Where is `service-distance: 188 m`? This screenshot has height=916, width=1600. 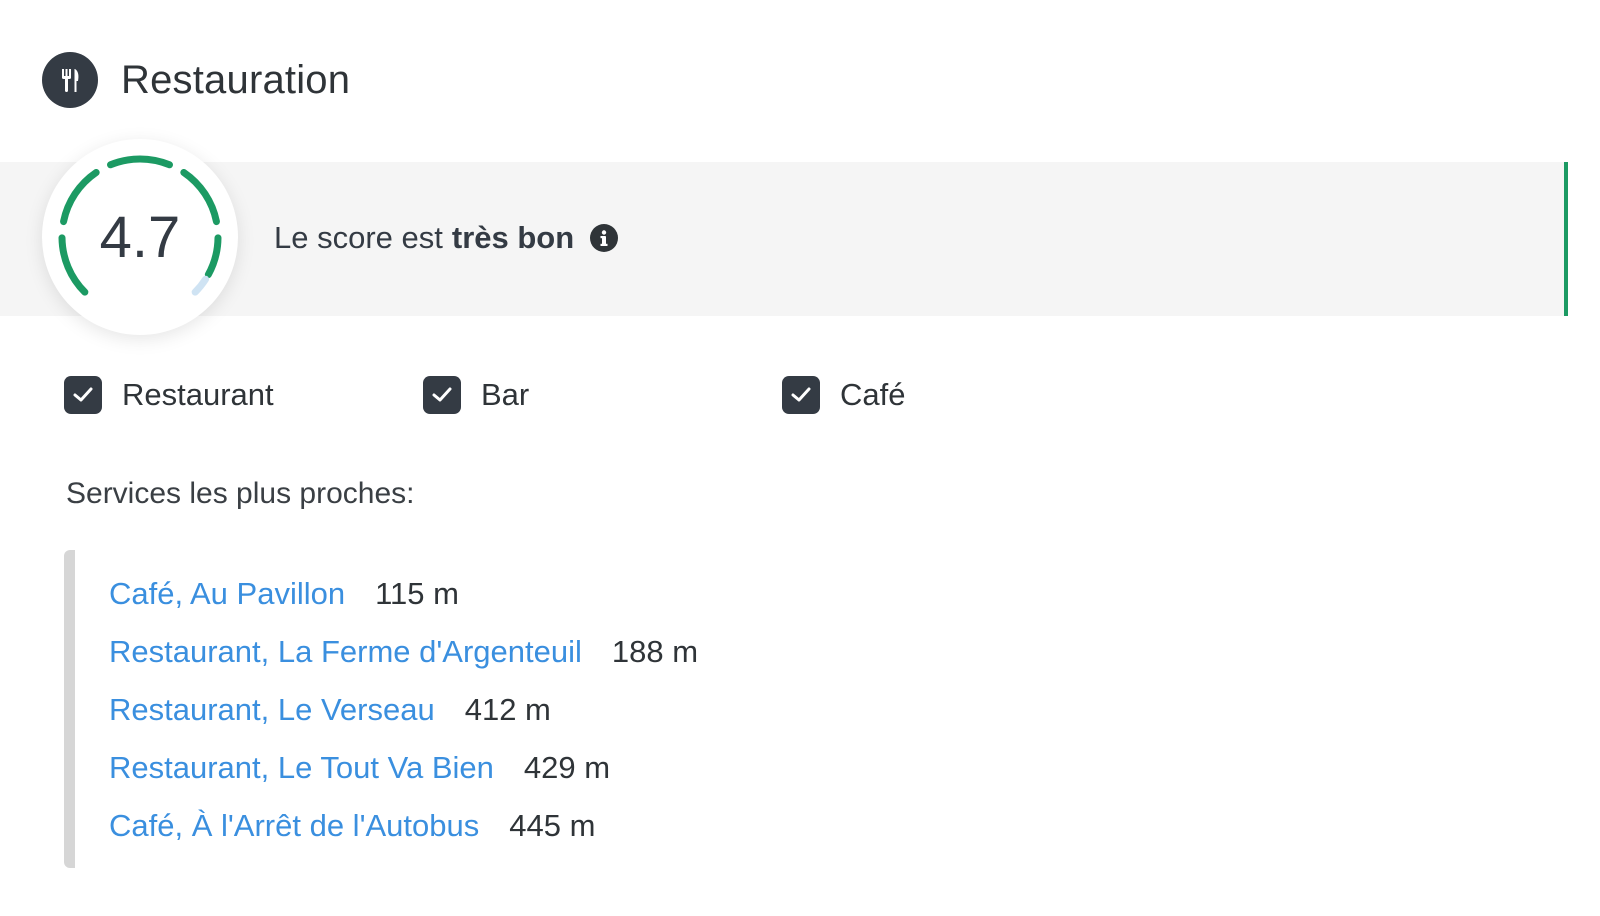 service-distance: 188 m is located at coordinates (655, 651).